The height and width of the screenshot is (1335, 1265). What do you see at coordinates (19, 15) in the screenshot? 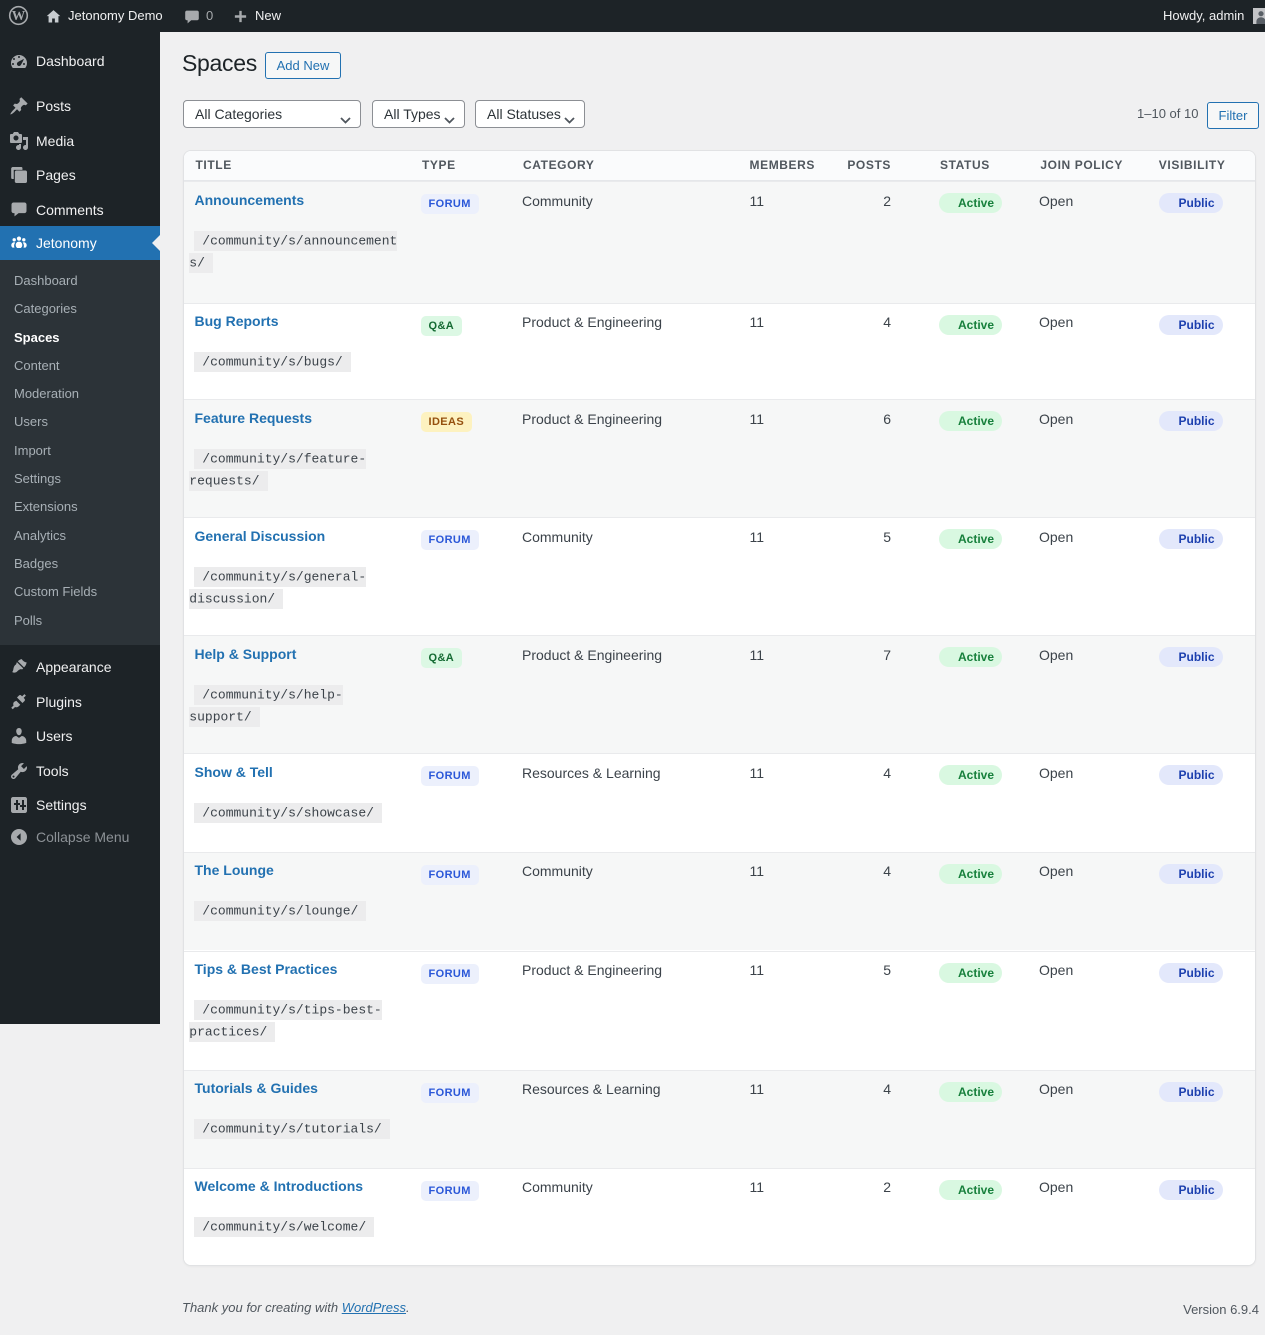
I see `svg-text: W` at bounding box center [19, 15].